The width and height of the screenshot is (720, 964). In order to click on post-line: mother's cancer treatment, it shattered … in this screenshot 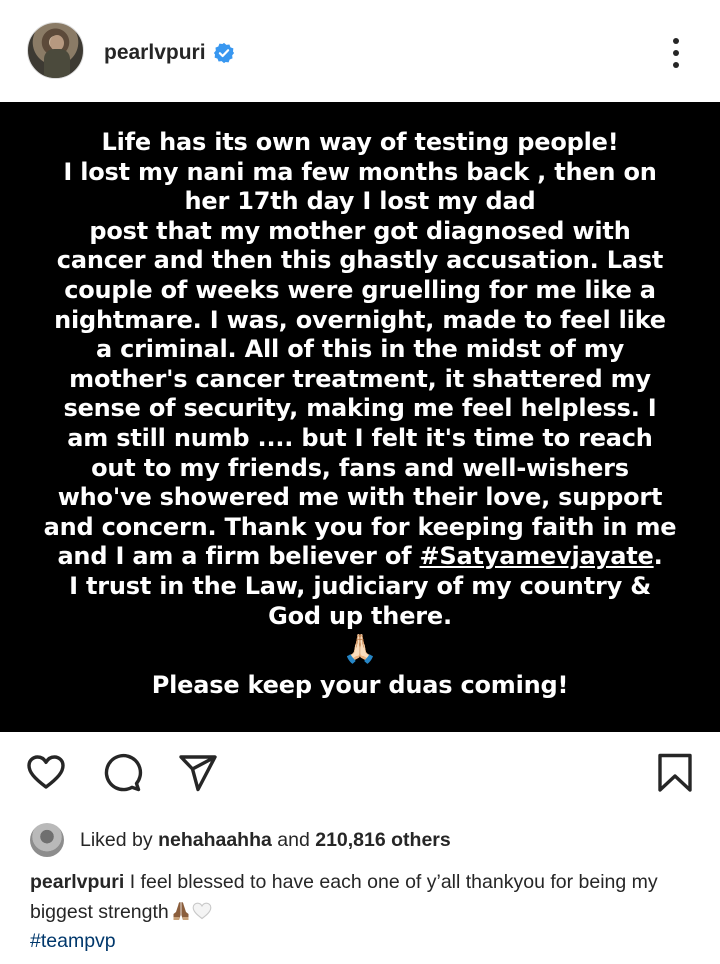, I will do `click(360, 378)`.